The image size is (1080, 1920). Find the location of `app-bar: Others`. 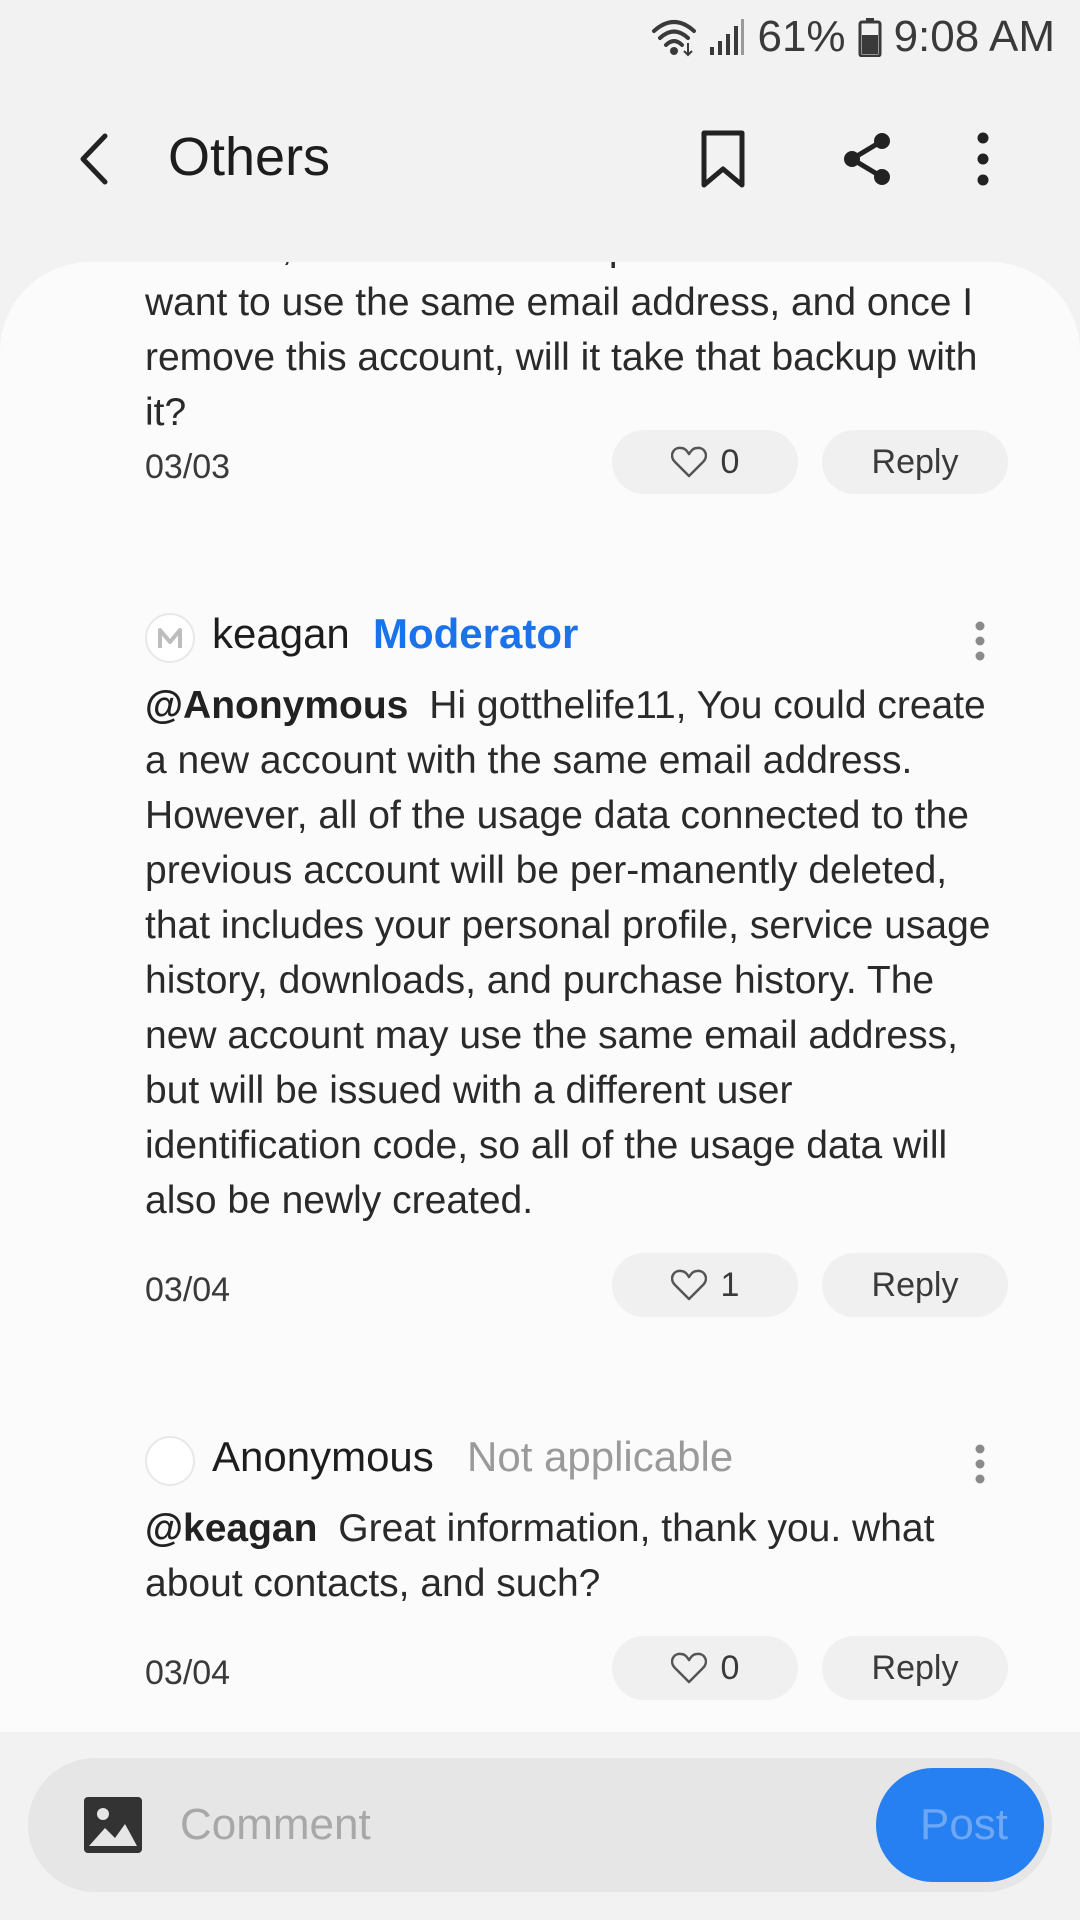

app-bar: Others is located at coordinates (540, 159).